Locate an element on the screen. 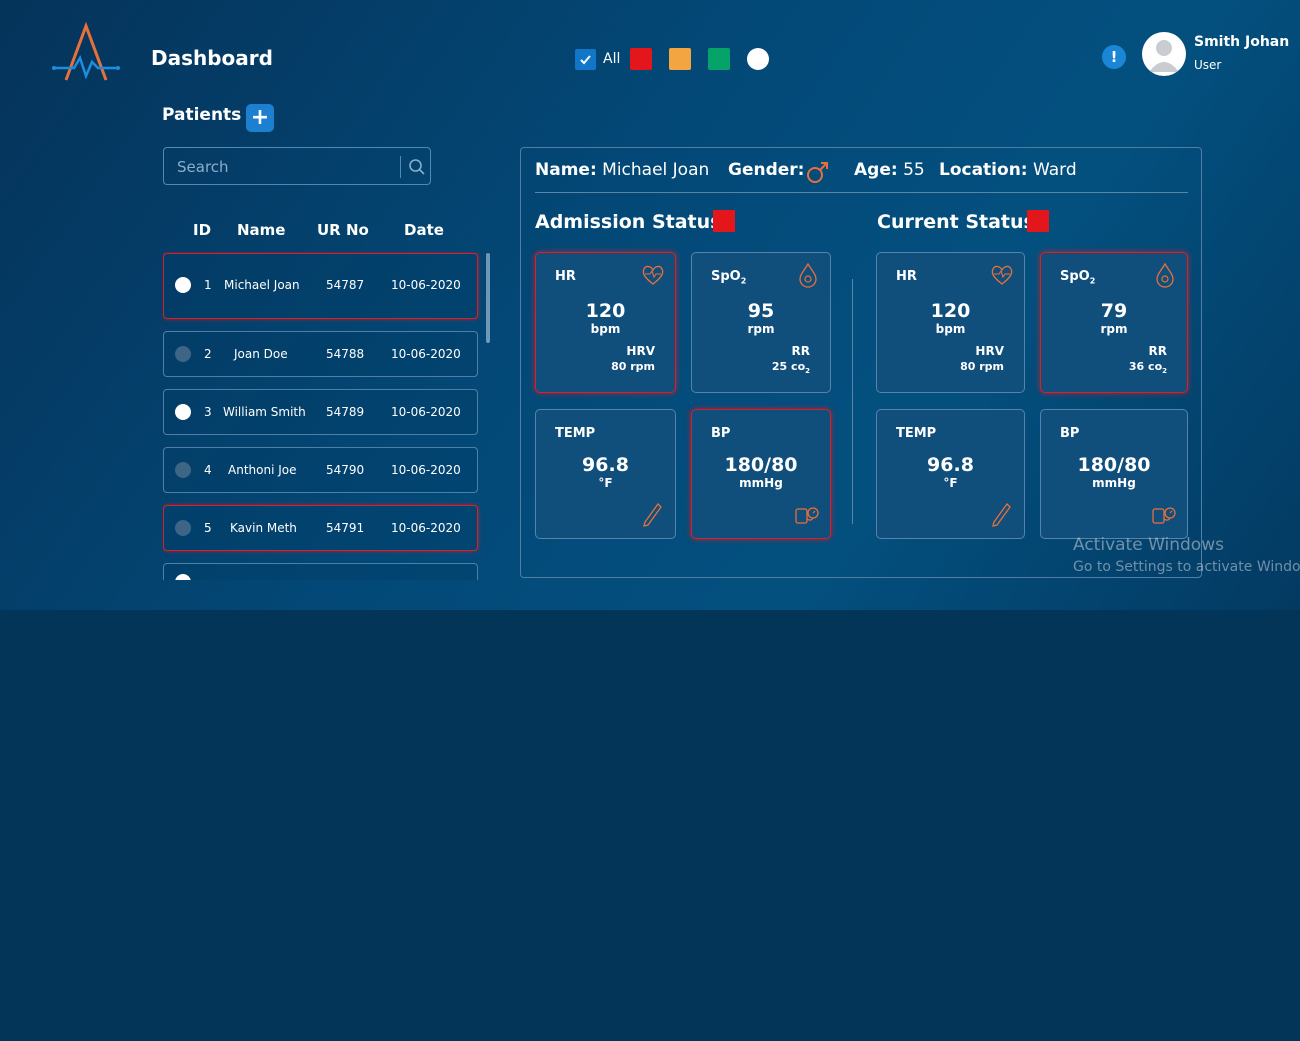 The width and height of the screenshot is (1300, 1041). row-ur: 54788 is located at coordinates (345, 354).